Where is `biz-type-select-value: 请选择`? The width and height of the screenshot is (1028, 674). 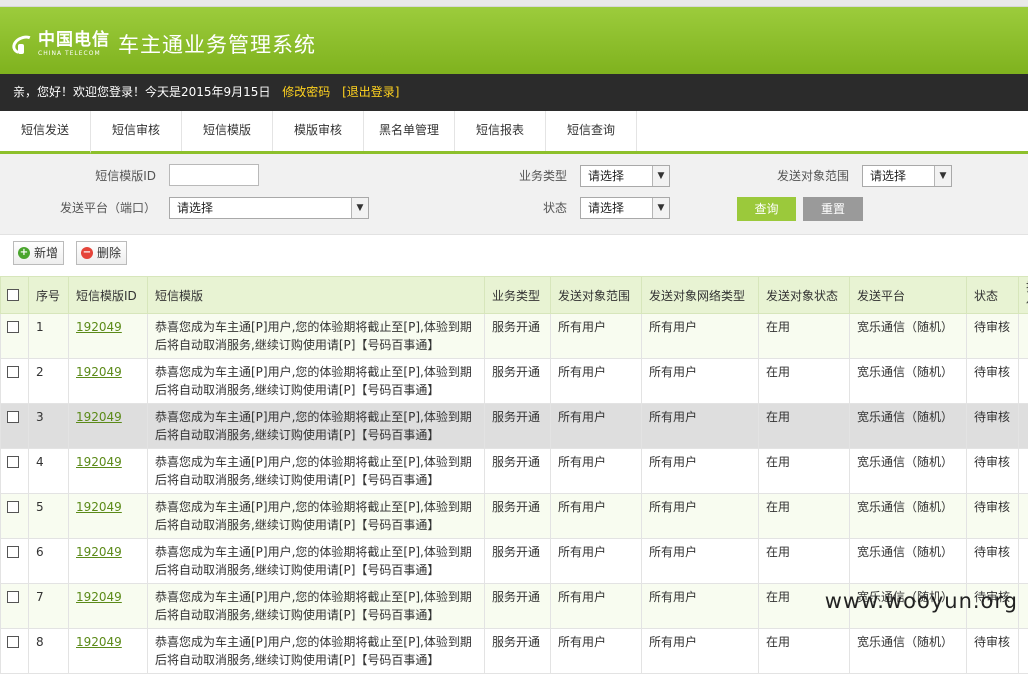 biz-type-select-value: 请选择 is located at coordinates (606, 176).